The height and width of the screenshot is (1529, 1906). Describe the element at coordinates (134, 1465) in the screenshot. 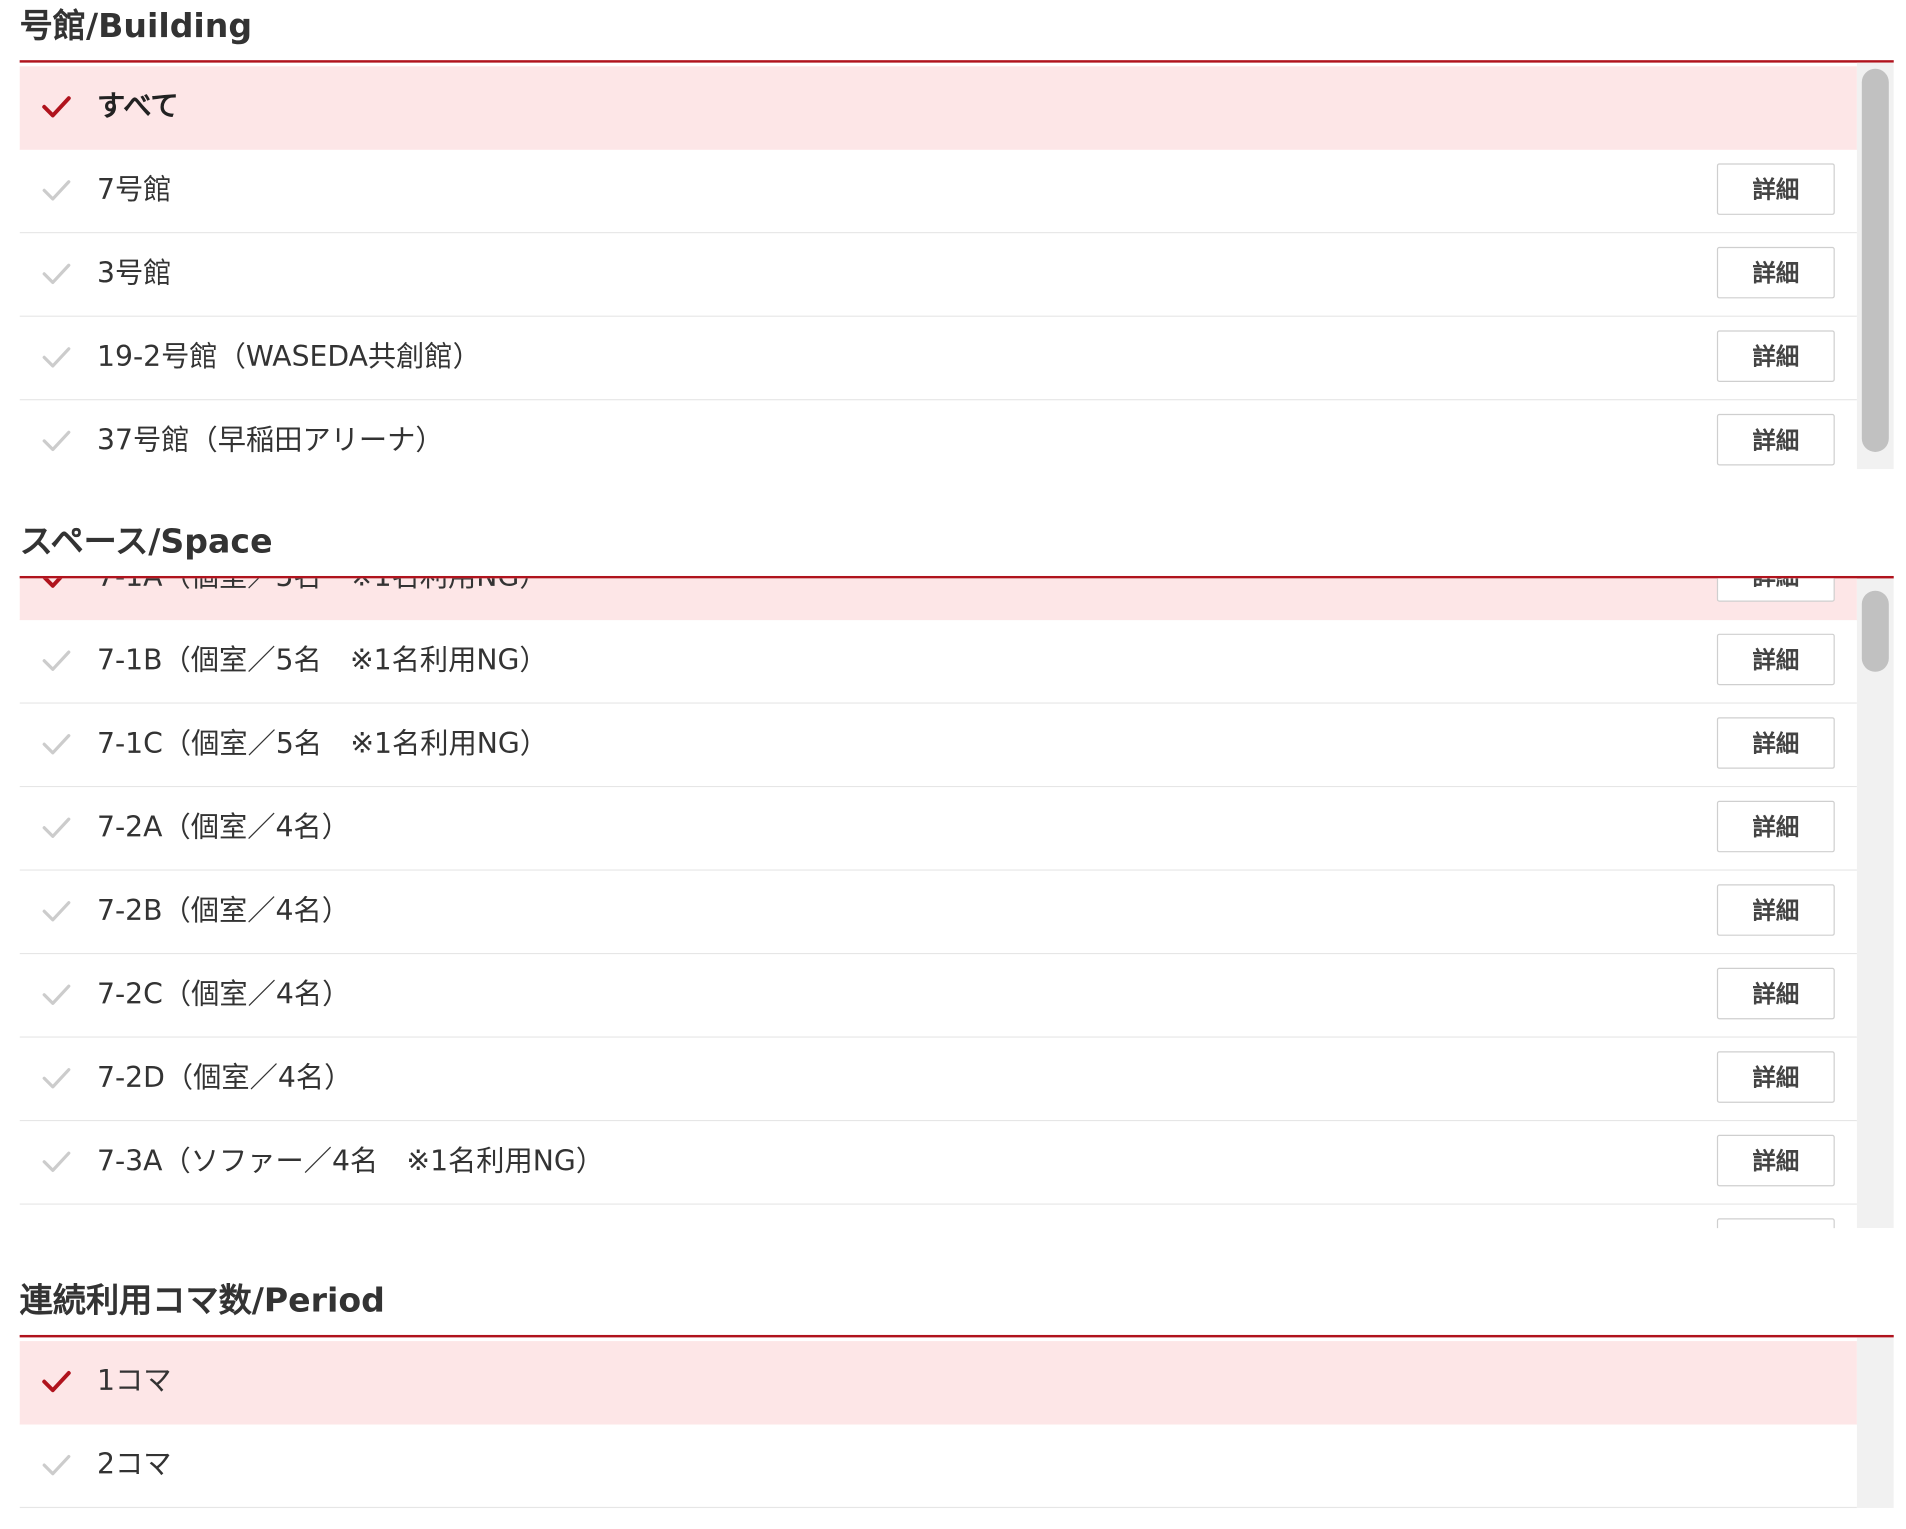

I see `period-option-label: 2コマ` at that location.